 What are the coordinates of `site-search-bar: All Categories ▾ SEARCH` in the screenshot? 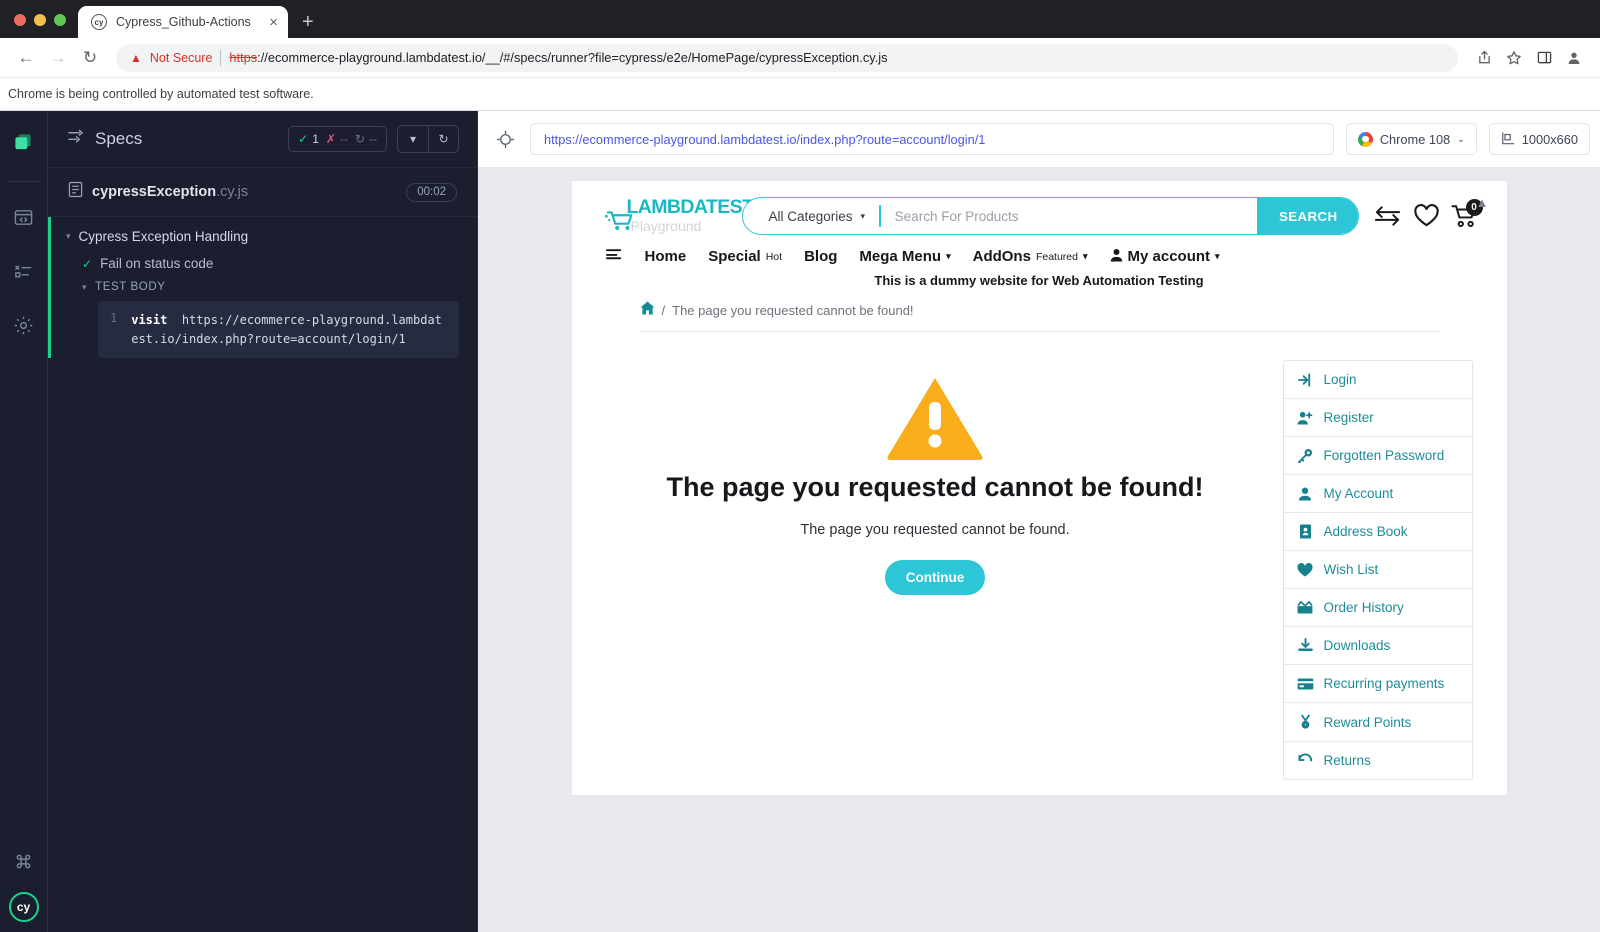 It's located at (1050, 216).